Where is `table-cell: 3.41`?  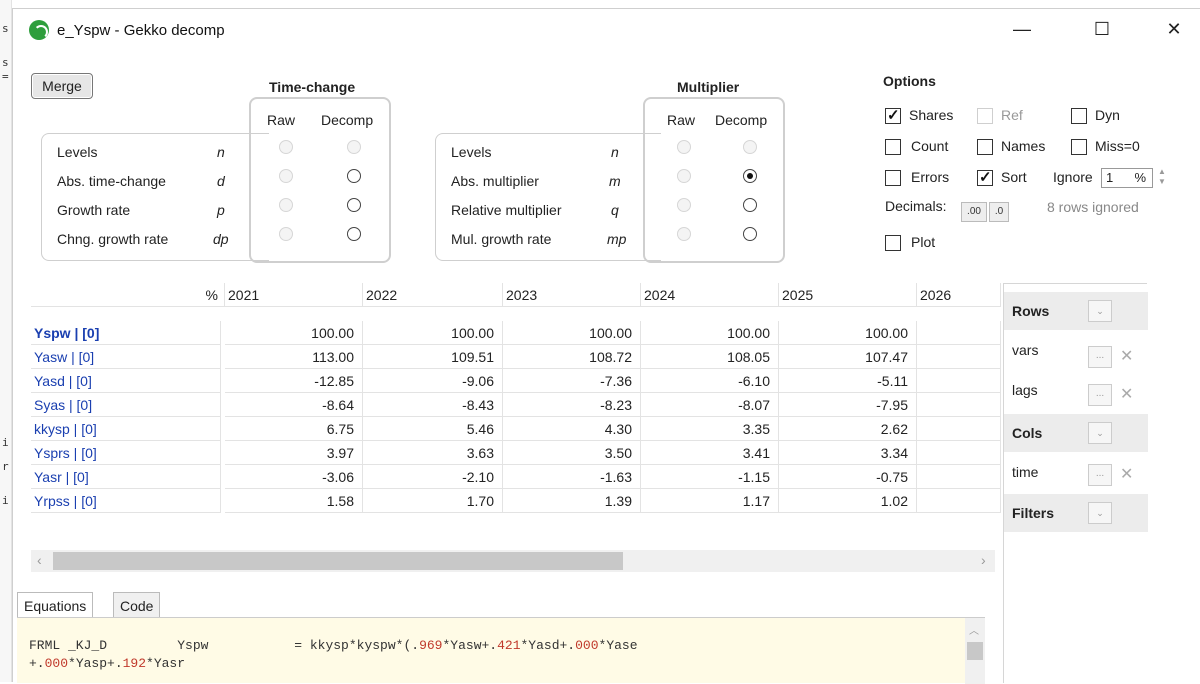
table-cell: 3.41 is located at coordinates (710, 453).